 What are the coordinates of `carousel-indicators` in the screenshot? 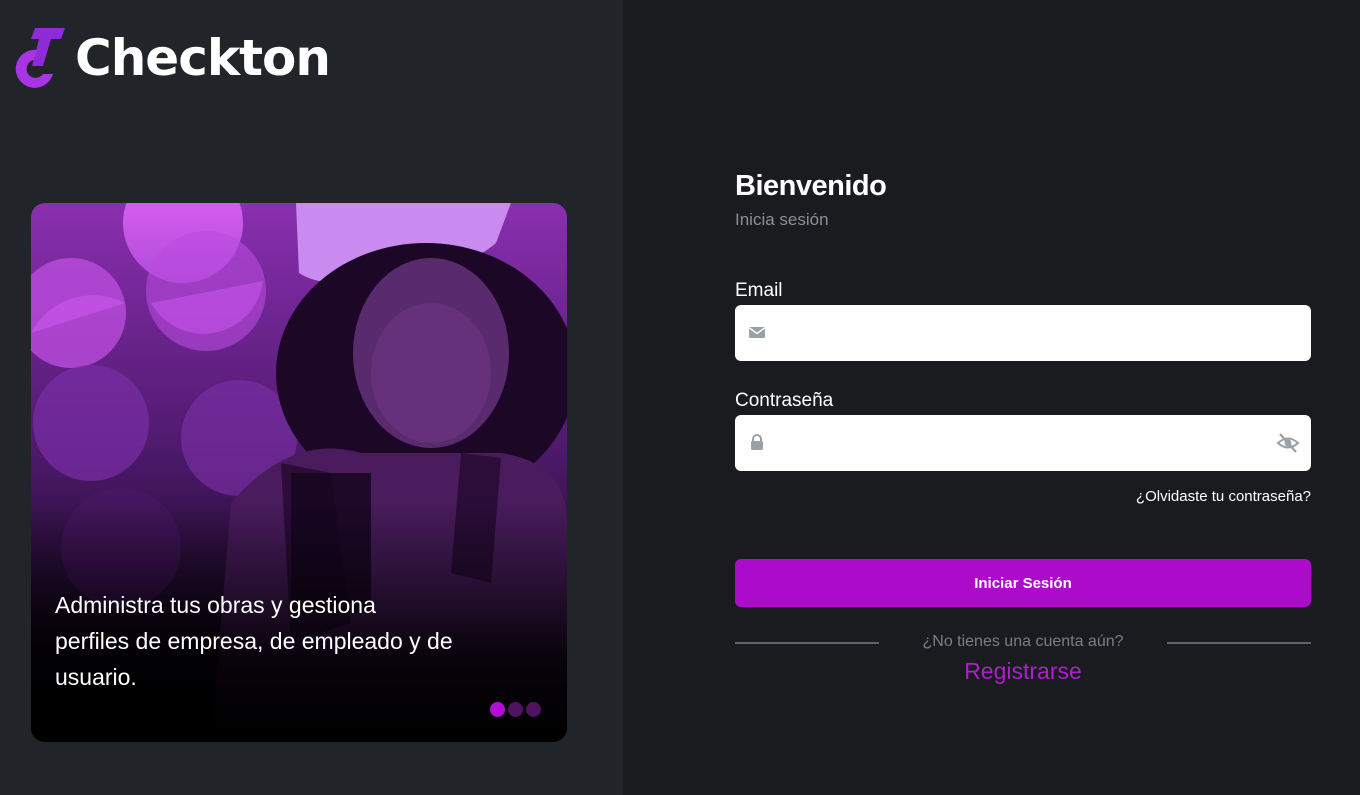 It's located at (515, 709).